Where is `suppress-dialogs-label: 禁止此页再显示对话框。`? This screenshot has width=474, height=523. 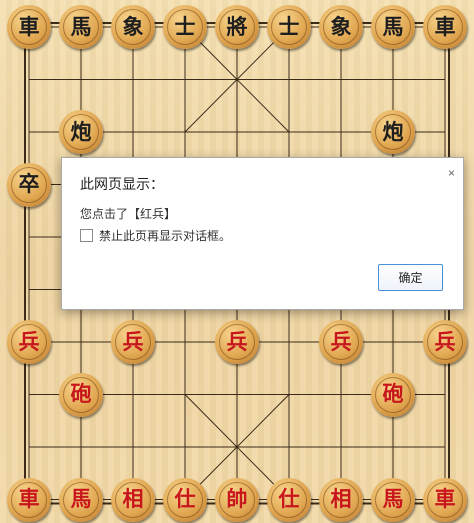 suppress-dialogs-label: 禁止此页再显示对话框。 is located at coordinates (165, 235).